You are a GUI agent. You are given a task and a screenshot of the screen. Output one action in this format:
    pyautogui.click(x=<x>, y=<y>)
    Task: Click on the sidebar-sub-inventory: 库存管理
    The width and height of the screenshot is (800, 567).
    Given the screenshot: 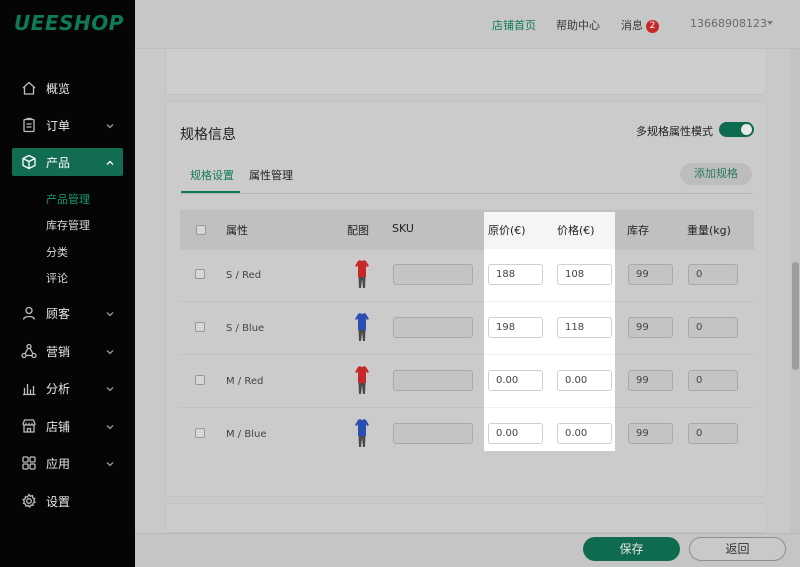 What is the action you would take?
    pyautogui.click(x=68, y=225)
    